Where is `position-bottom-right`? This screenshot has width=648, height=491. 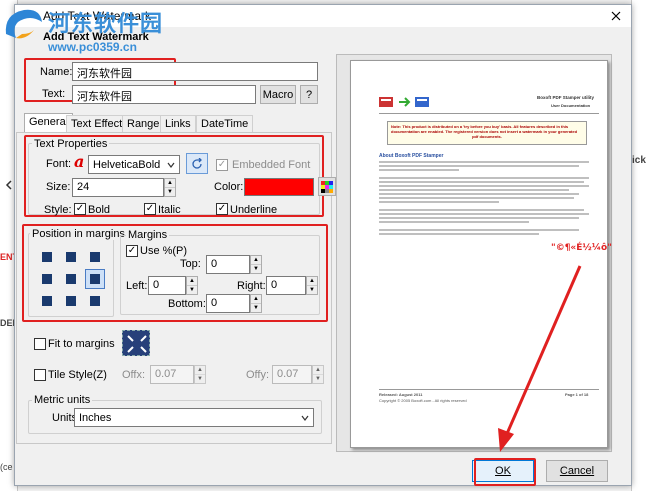 position-bottom-right is located at coordinates (95, 301).